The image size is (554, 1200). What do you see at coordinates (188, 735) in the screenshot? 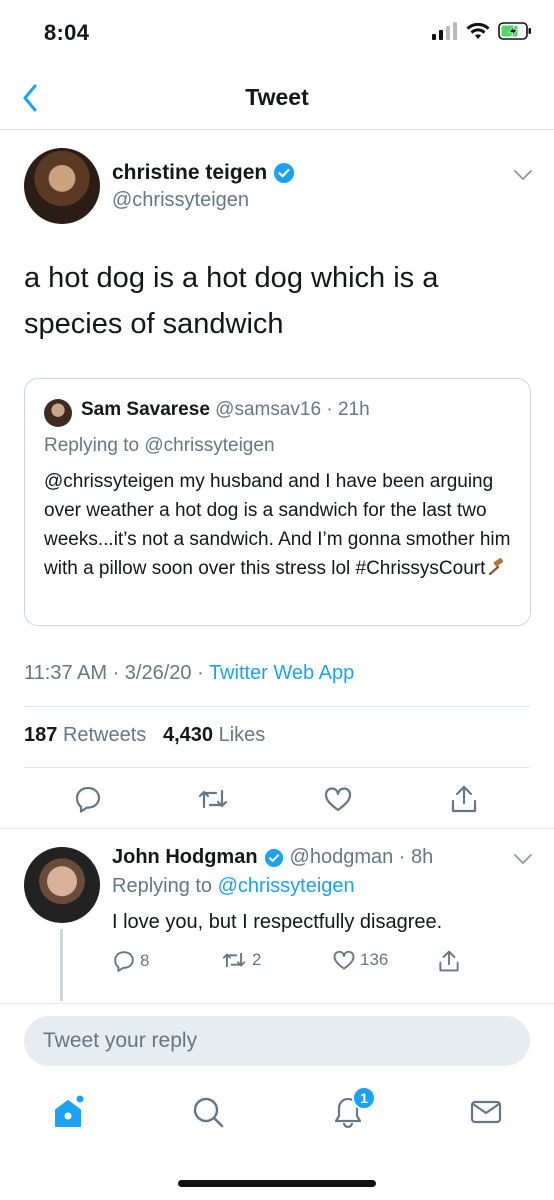
I see `likes-count: 4,430` at bounding box center [188, 735].